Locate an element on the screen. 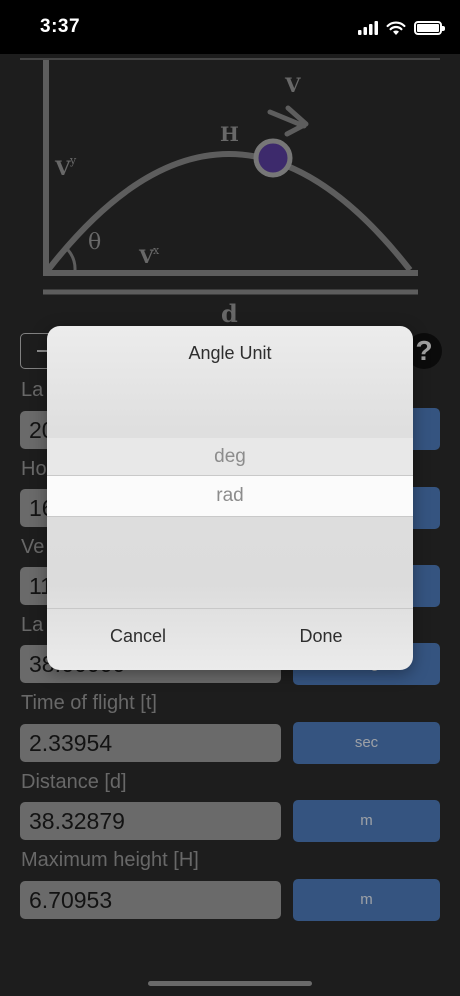  status-bar: 3:37 is located at coordinates (230, 27).